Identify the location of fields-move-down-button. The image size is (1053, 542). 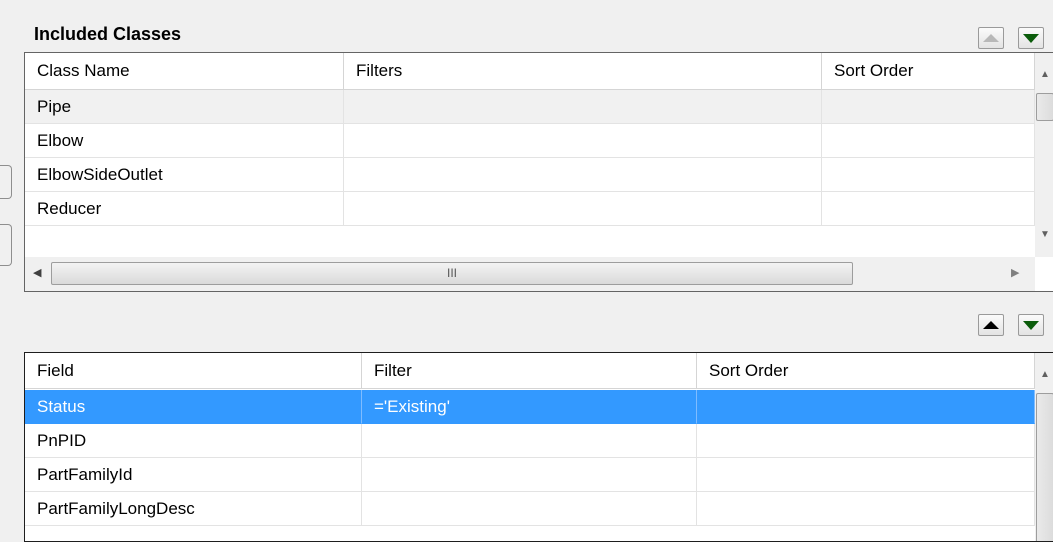
(1031, 325).